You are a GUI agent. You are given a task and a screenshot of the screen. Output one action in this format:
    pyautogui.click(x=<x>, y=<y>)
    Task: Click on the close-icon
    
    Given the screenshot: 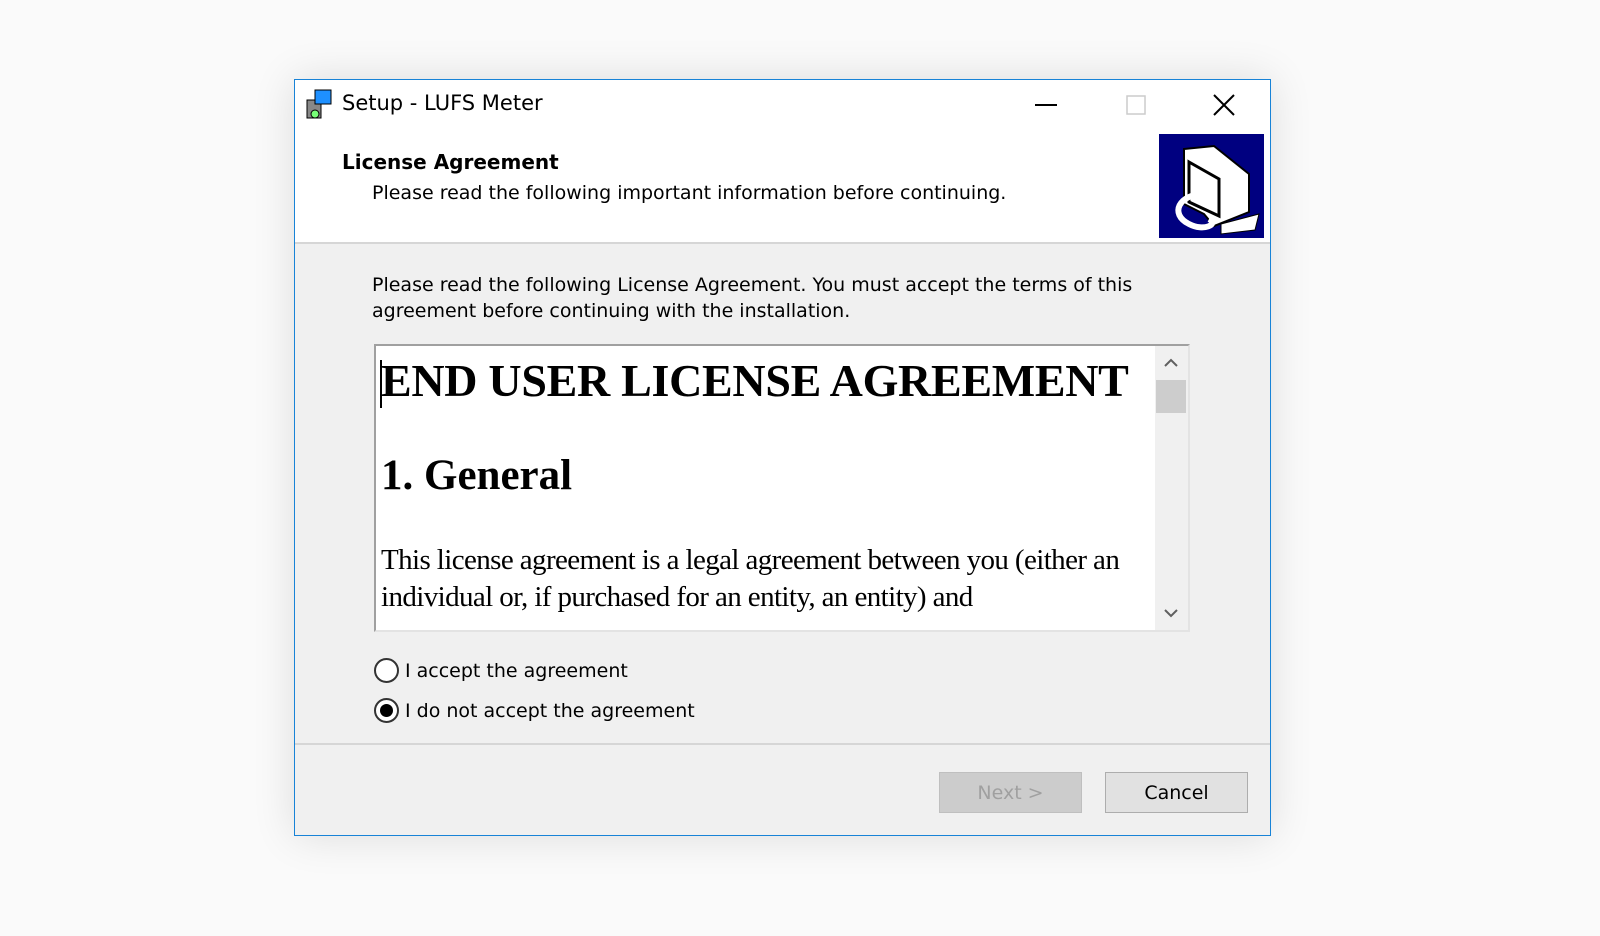 What is the action you would take?
    pyautogui.click(x=1224, y=105)
    